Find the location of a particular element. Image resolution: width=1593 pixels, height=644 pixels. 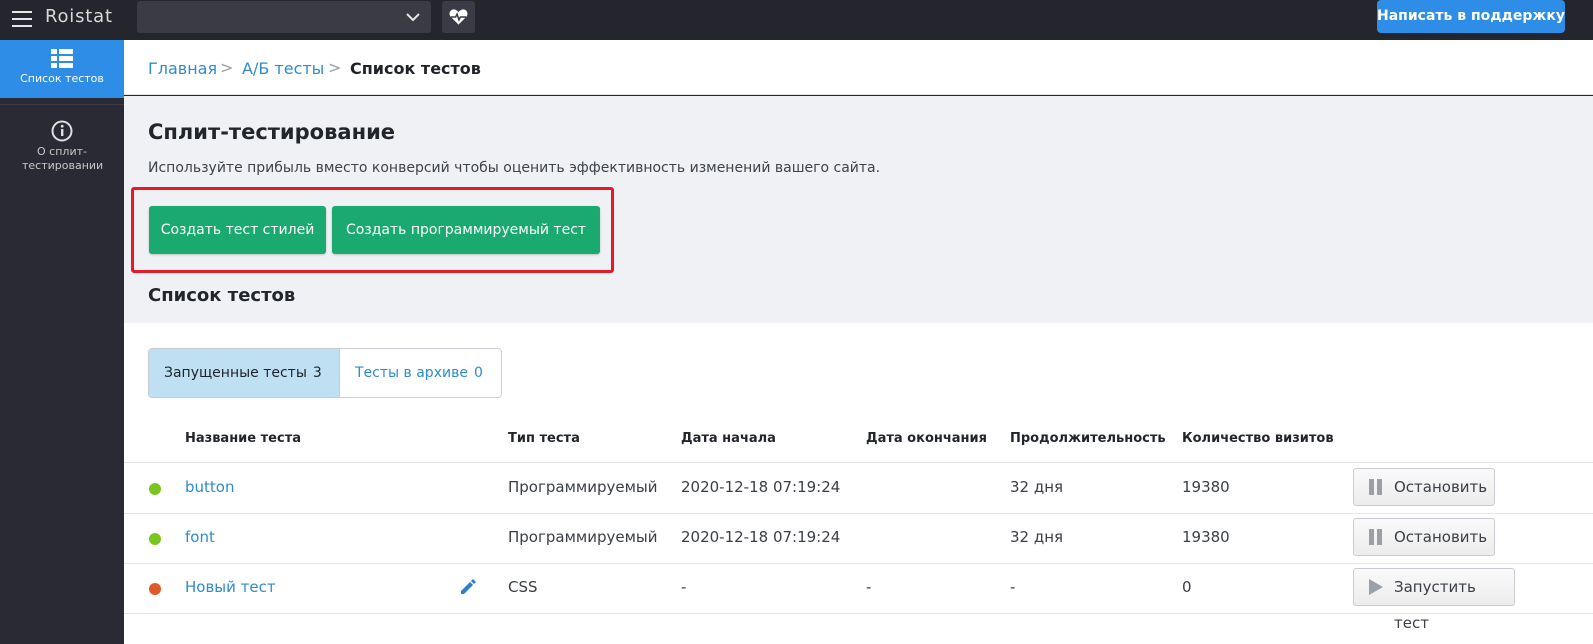

test-name-link: Новый тест is located at coordinates (230, 587).